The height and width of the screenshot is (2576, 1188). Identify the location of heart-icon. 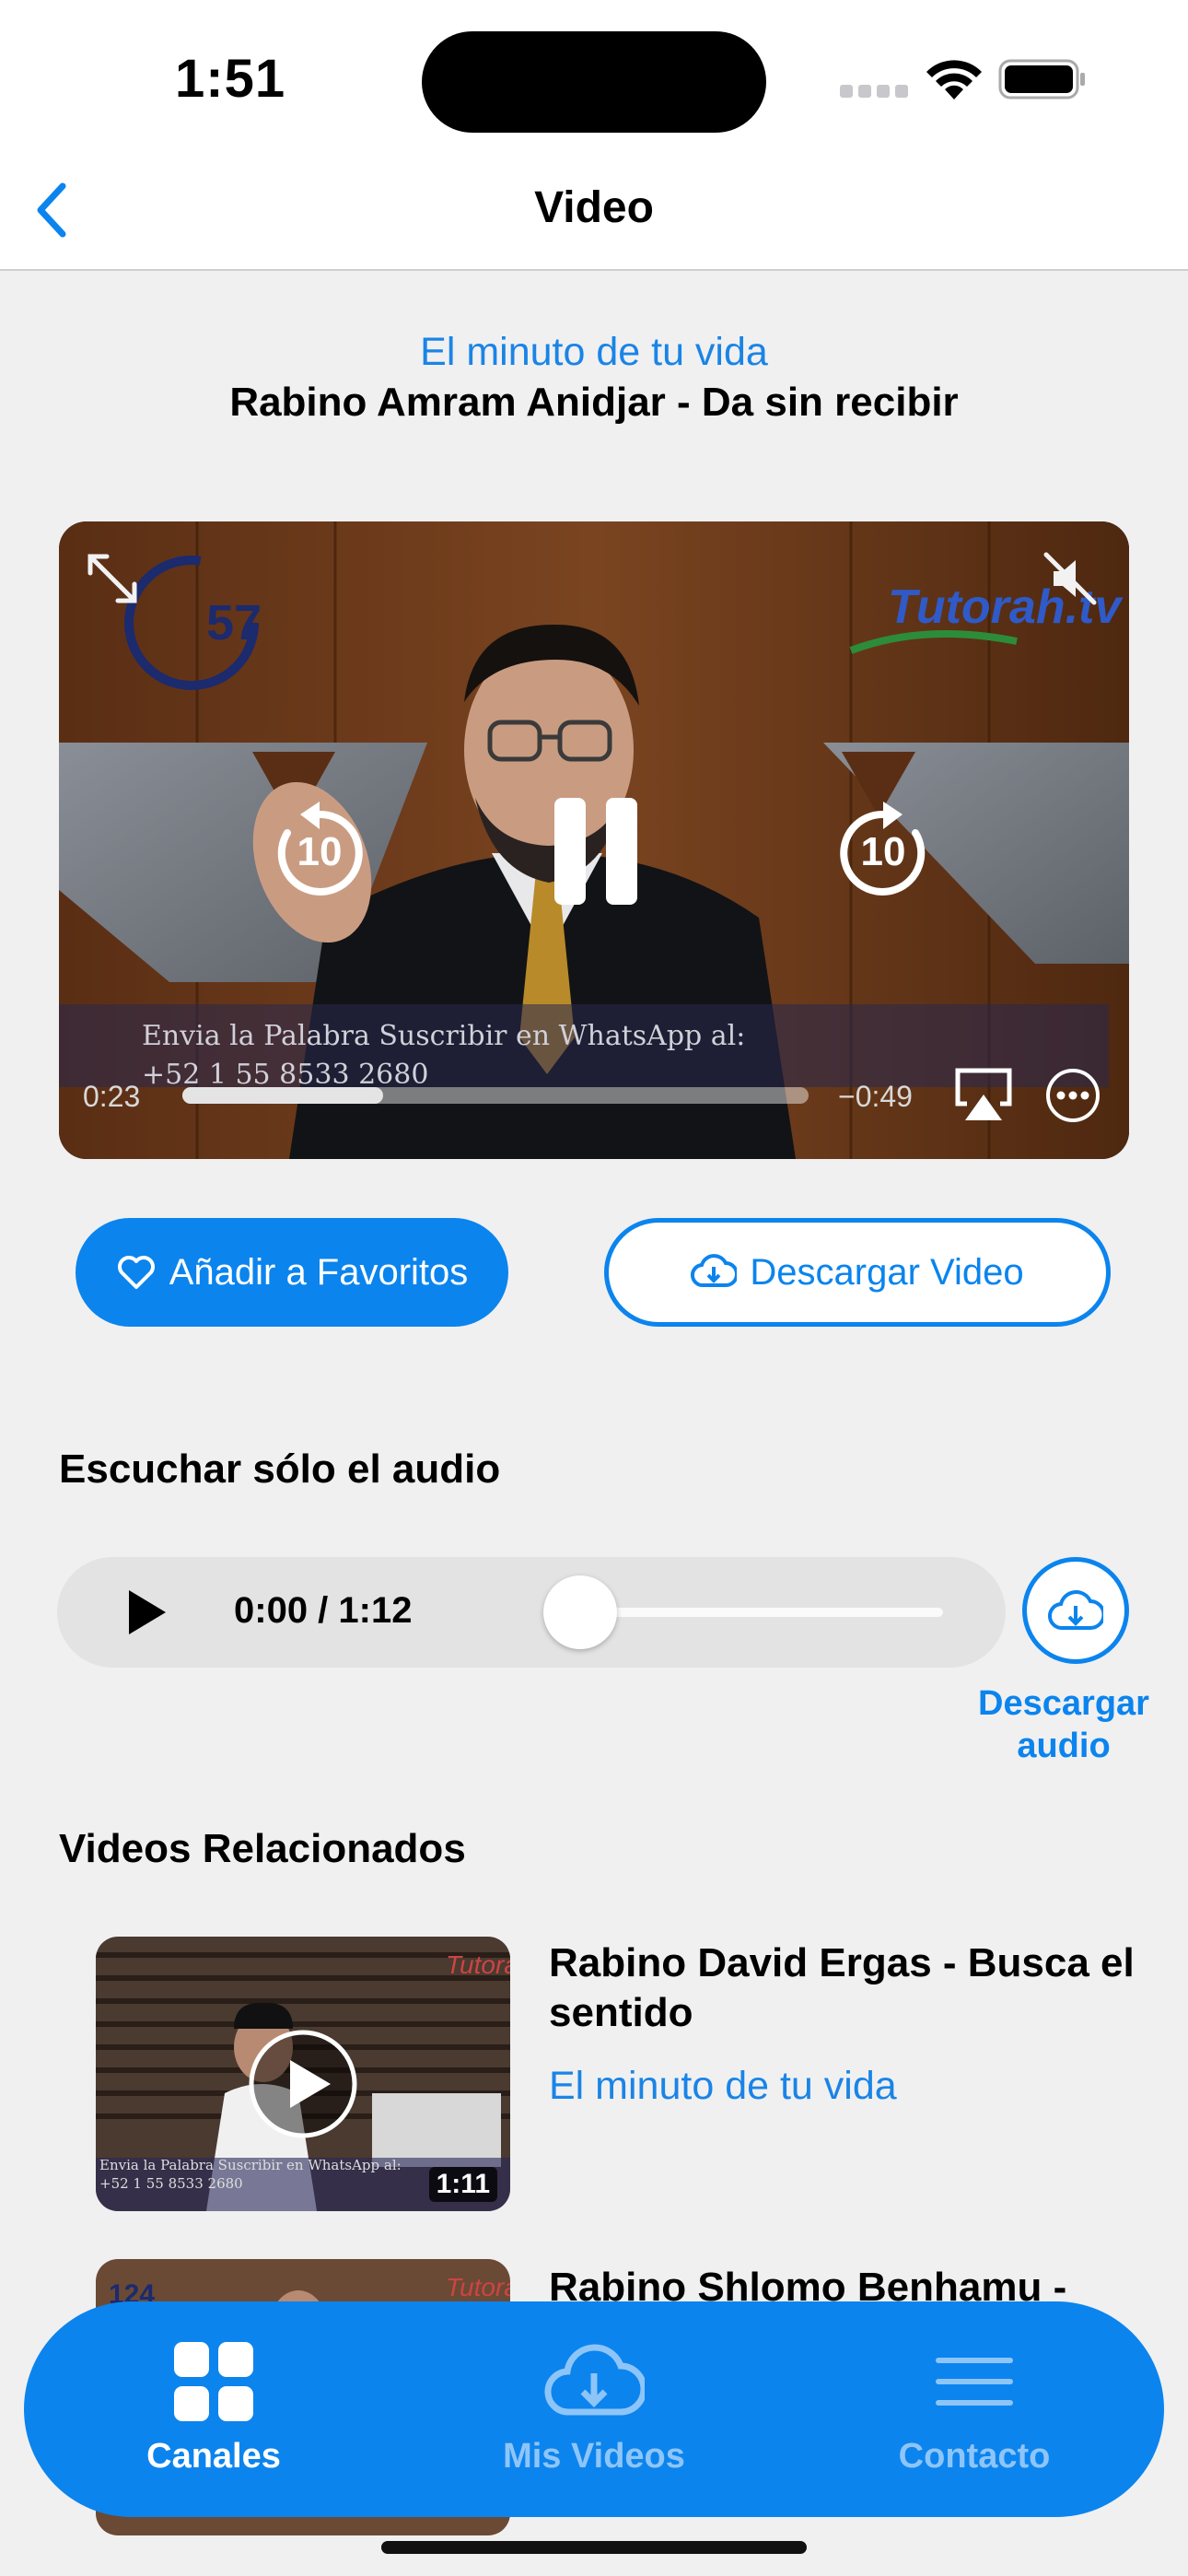
(136, 1272).